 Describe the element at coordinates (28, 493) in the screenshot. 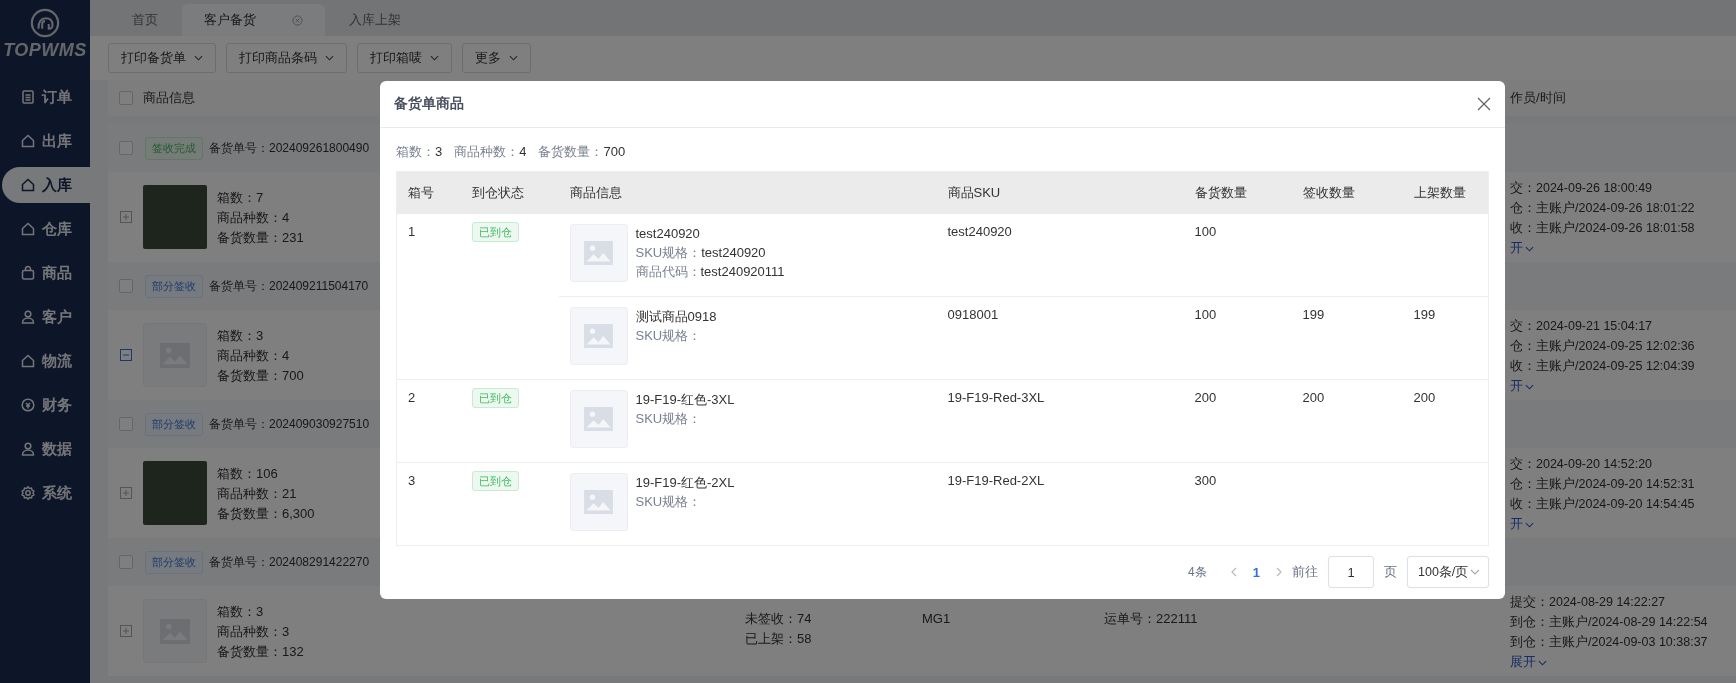

I see `settings-icon` at that location.